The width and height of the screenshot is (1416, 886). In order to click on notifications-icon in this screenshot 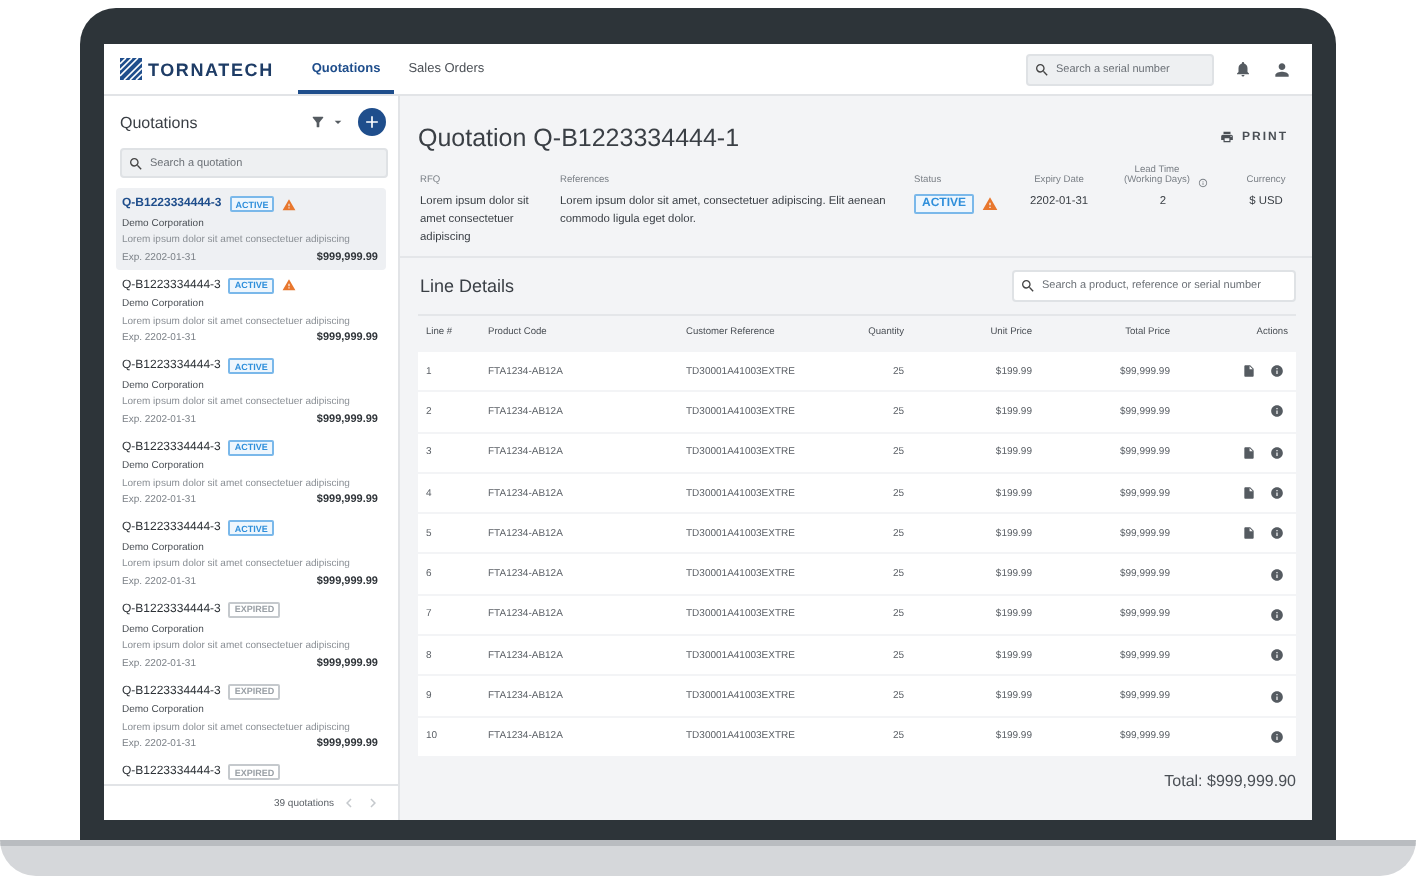, I will do `click(1243, 69)`.